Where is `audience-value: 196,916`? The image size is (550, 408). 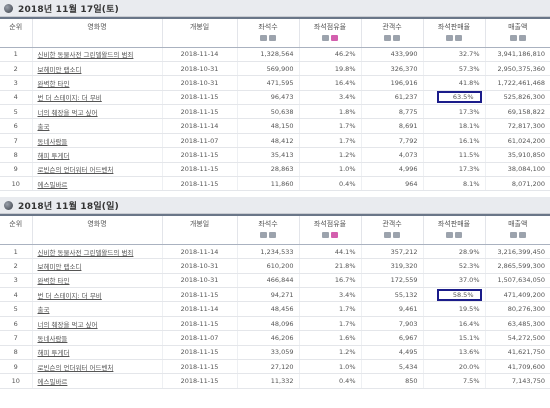
audience-value: 196,916 is located at coordinates (404, 82).